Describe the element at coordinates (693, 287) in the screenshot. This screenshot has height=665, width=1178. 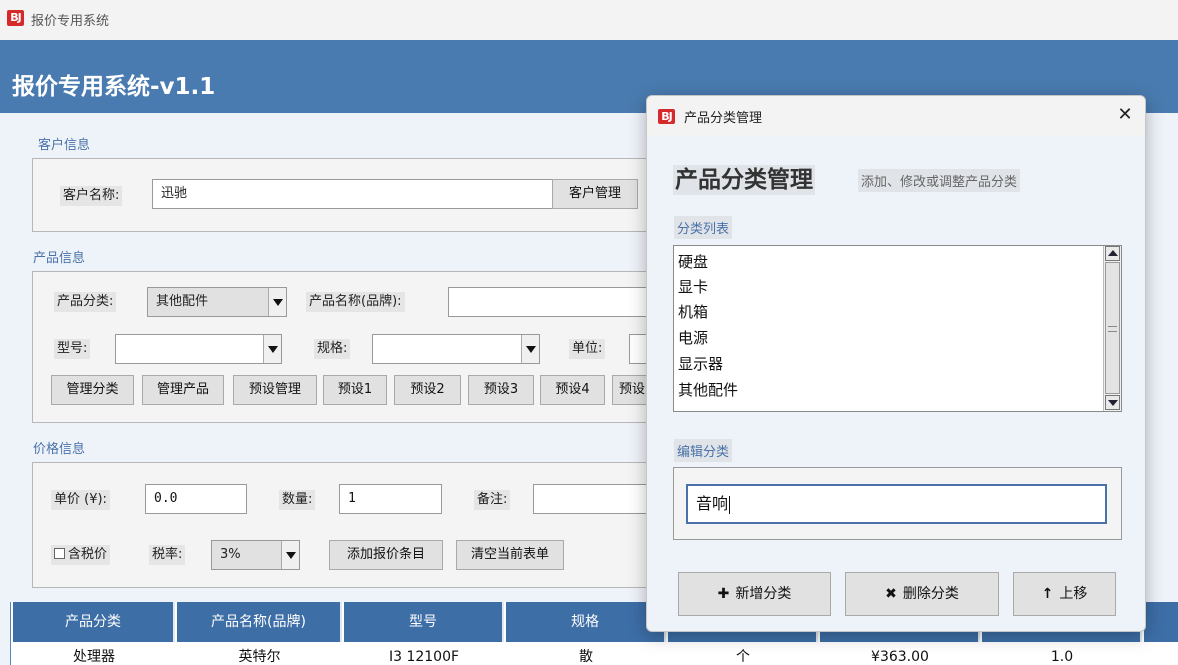
I see `list-item: 显卡` at that location.